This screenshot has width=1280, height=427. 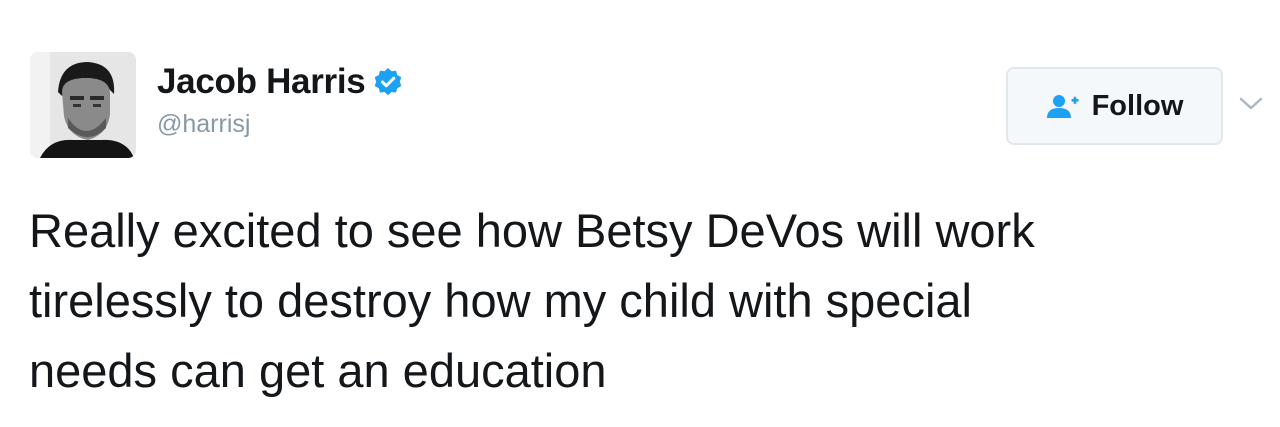 What do you see at coordinates (261, 82) in the screenshot?
I see `author-name: Jacob Harris` at bounding box center [261, 82].